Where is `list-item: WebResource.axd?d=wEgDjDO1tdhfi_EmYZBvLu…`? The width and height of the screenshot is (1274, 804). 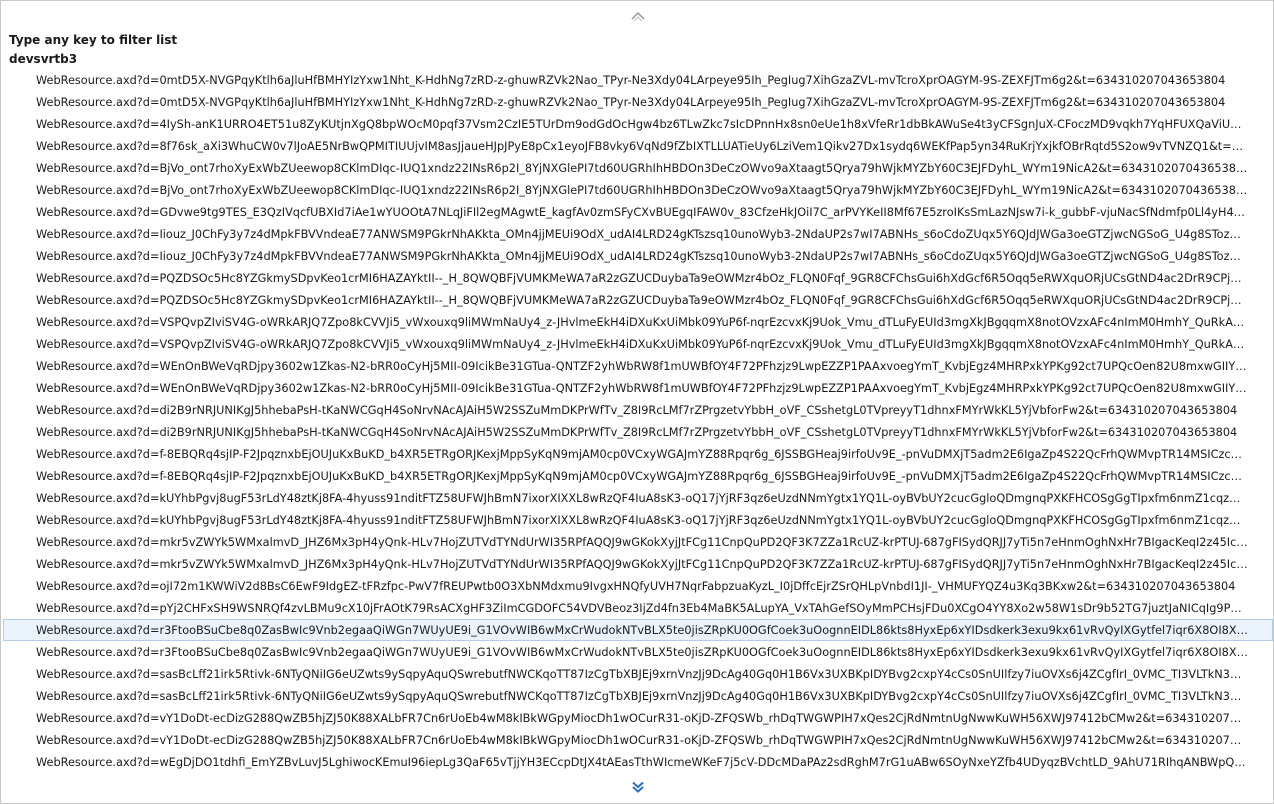 list-item: WebResource.axd?d=wEgDjDO1tdhfi_EmYZBvLu… is located at coordinates (638, 762).